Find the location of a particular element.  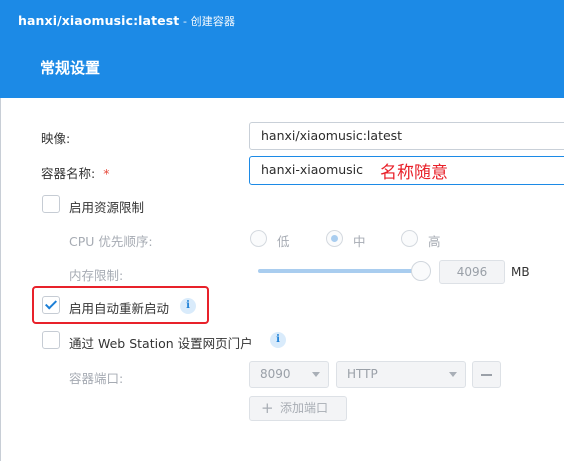

auto-restart-checkbox is located at coordinates (51, 305).